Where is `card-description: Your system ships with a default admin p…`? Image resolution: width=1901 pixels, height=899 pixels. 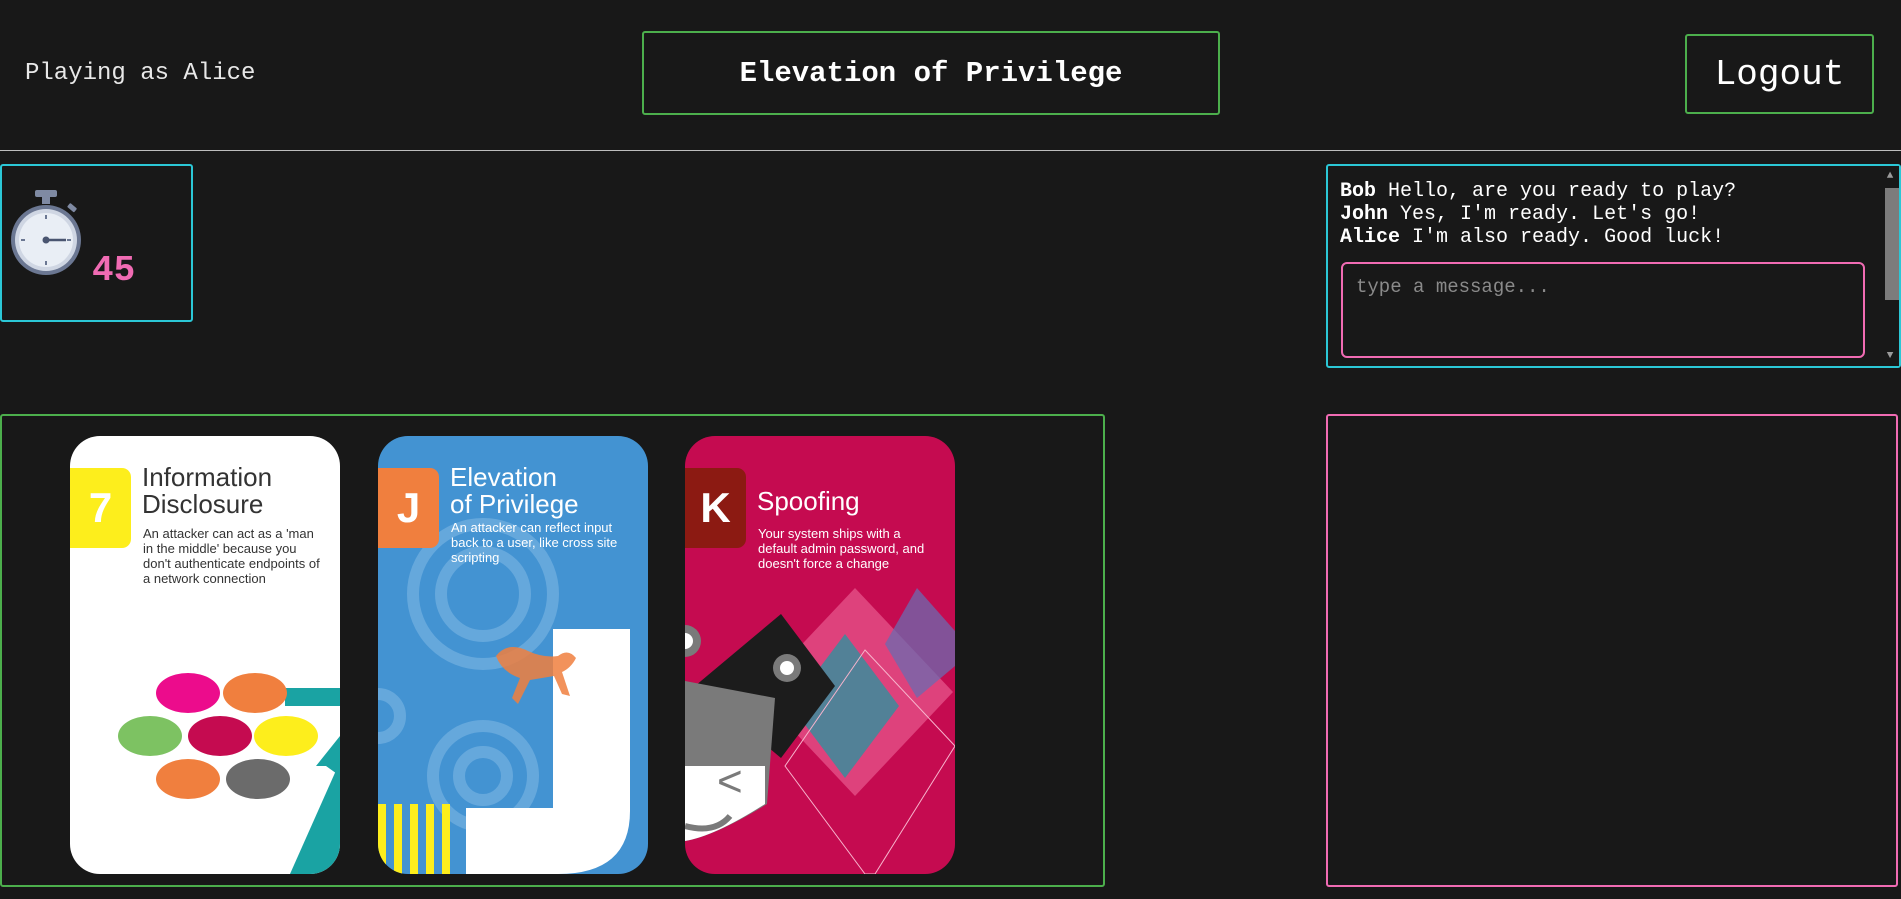 card-description: Your system ships with a default admin p… is located at coordinates (841, 548).